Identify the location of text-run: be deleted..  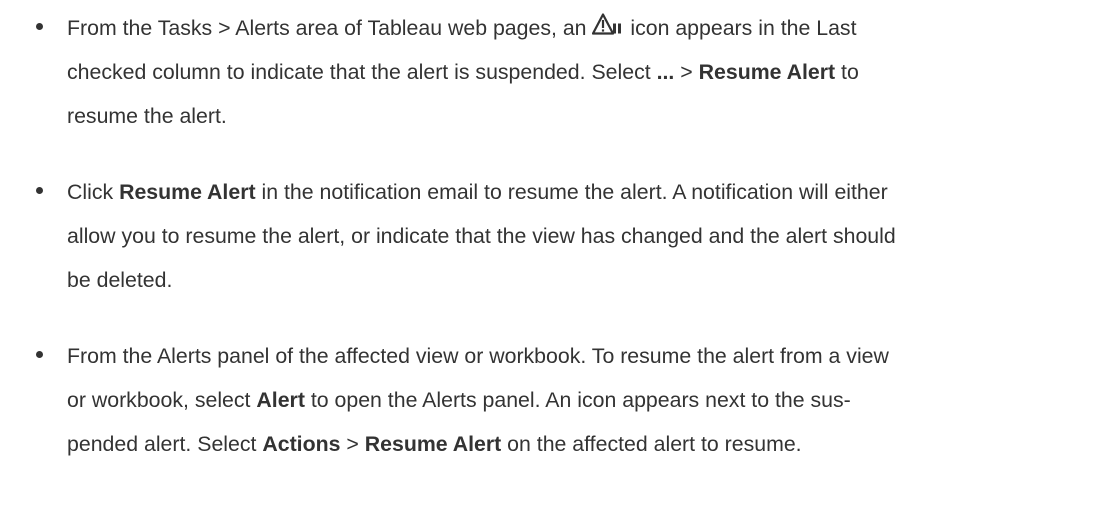
(120, 280).